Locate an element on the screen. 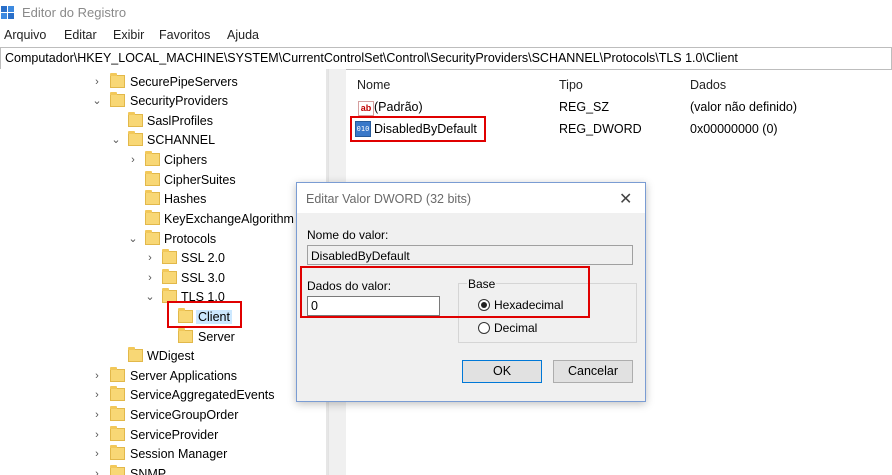  tree-item-label: Server is located at coordinates (216, 337).